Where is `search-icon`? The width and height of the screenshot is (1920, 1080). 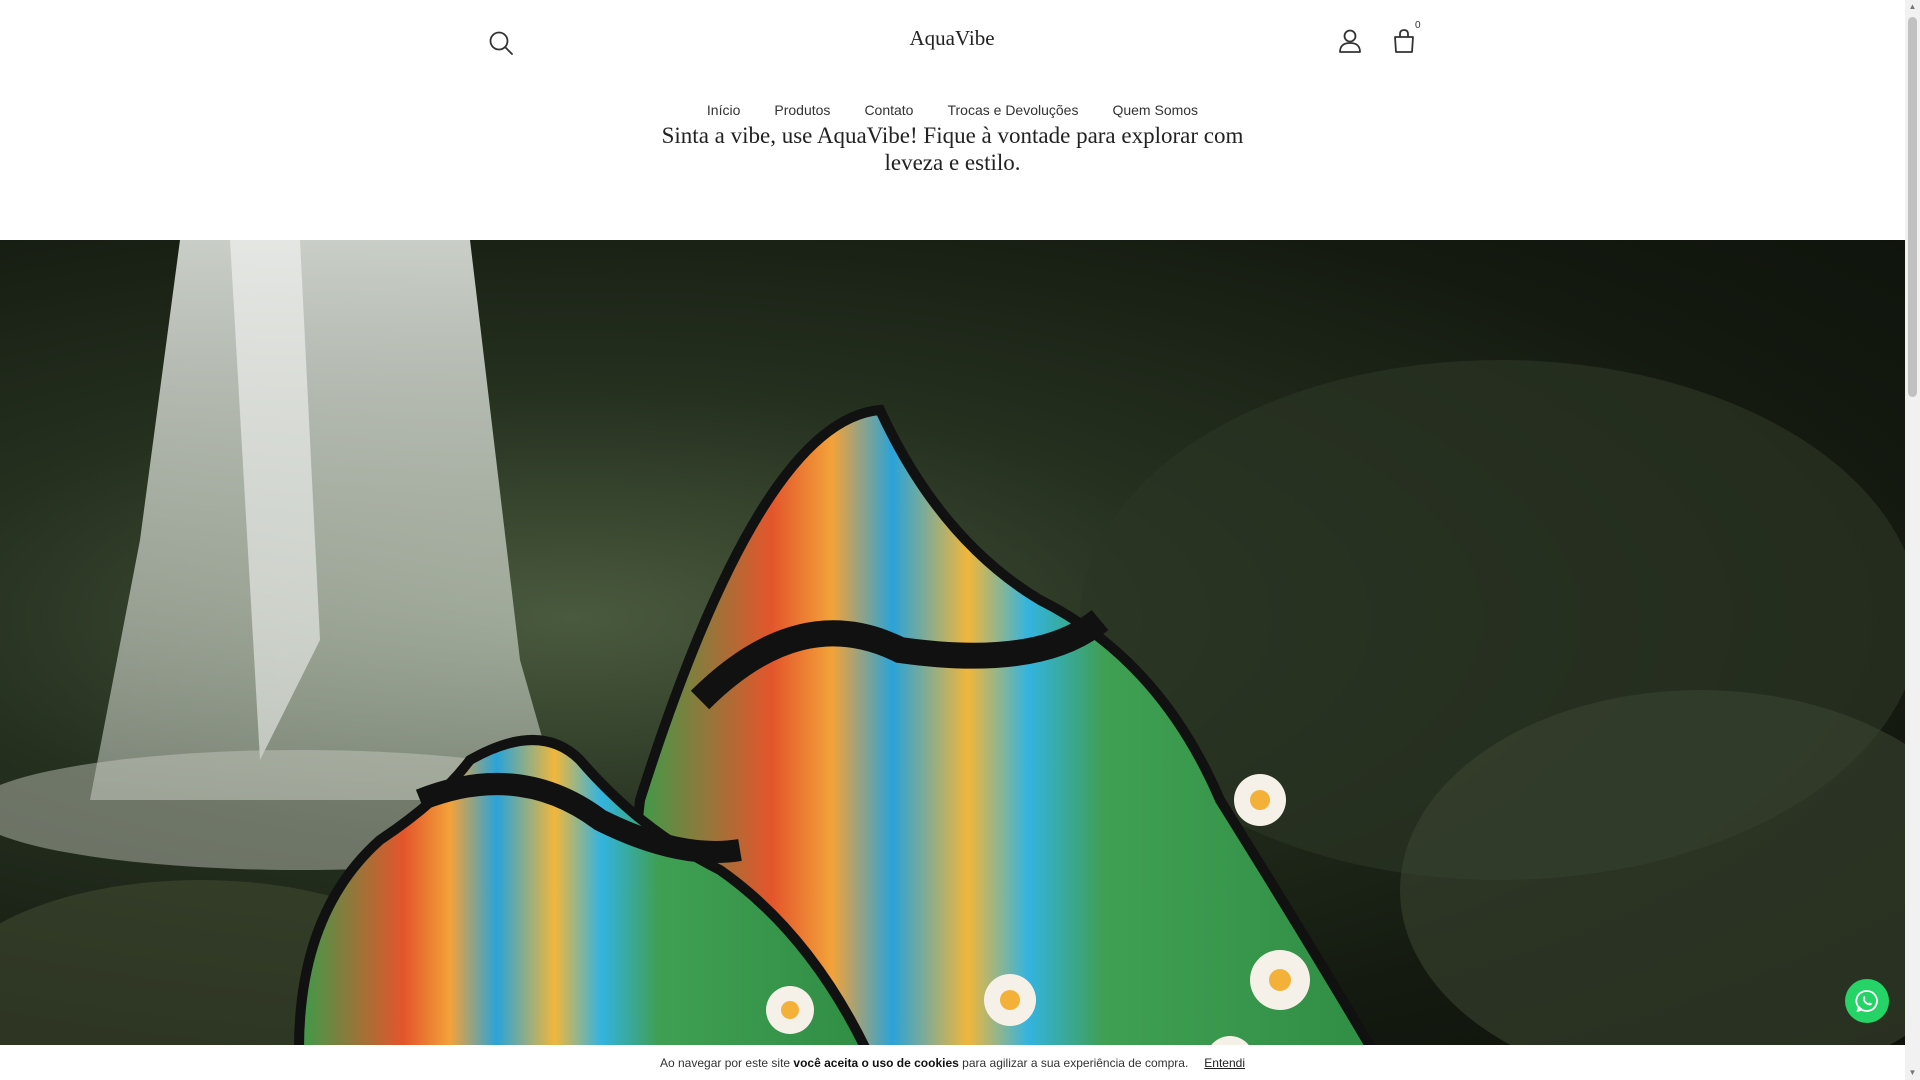
search-icon is located at coordinates (501, 43).